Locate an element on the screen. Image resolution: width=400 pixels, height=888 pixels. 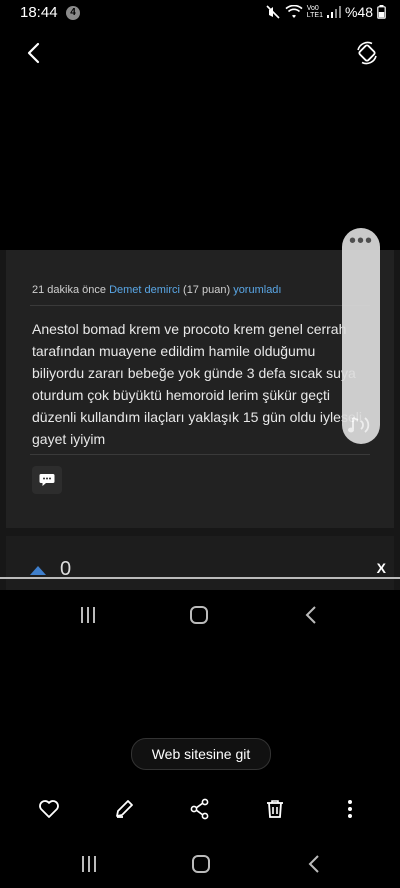
action-link: yorumladı is located at coordinates (257, 290).